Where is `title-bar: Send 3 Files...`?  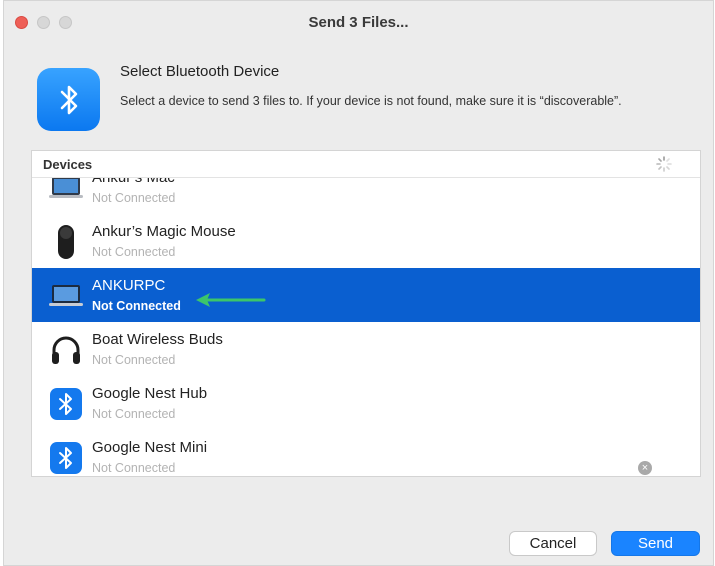
title-bar: Send 3 Files... is located at coordinates (358, 23).